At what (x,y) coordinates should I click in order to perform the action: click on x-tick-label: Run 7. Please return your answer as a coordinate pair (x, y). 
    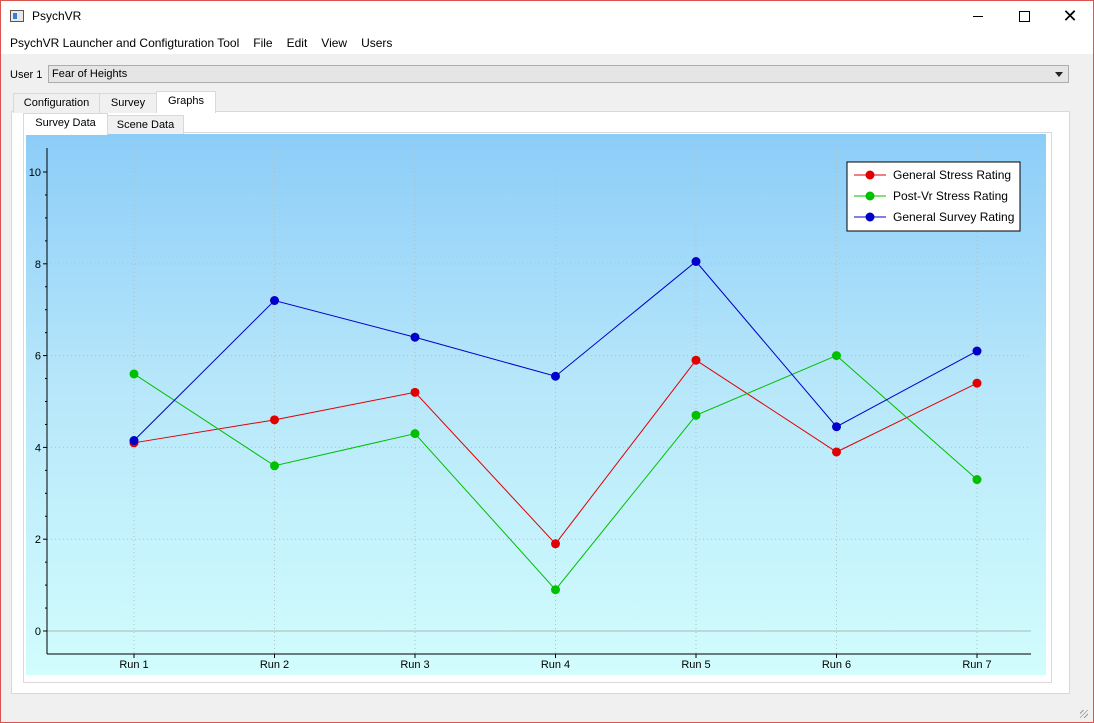
    Looking at the image, I should click on (976, 665).